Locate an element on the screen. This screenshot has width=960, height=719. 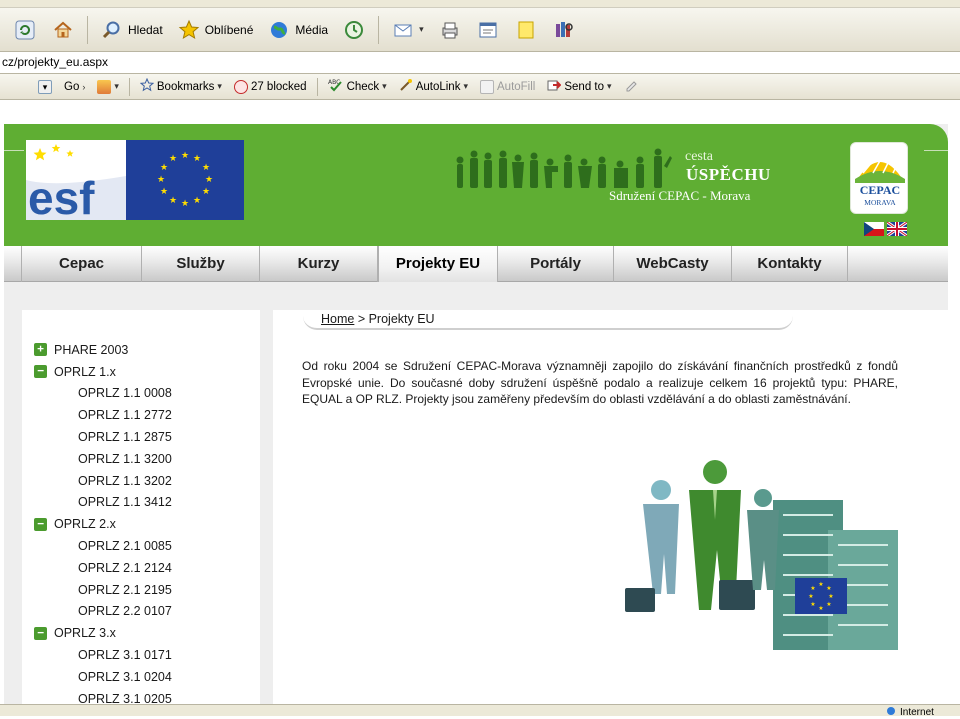
note-icon is located at coordinates (526, 30).